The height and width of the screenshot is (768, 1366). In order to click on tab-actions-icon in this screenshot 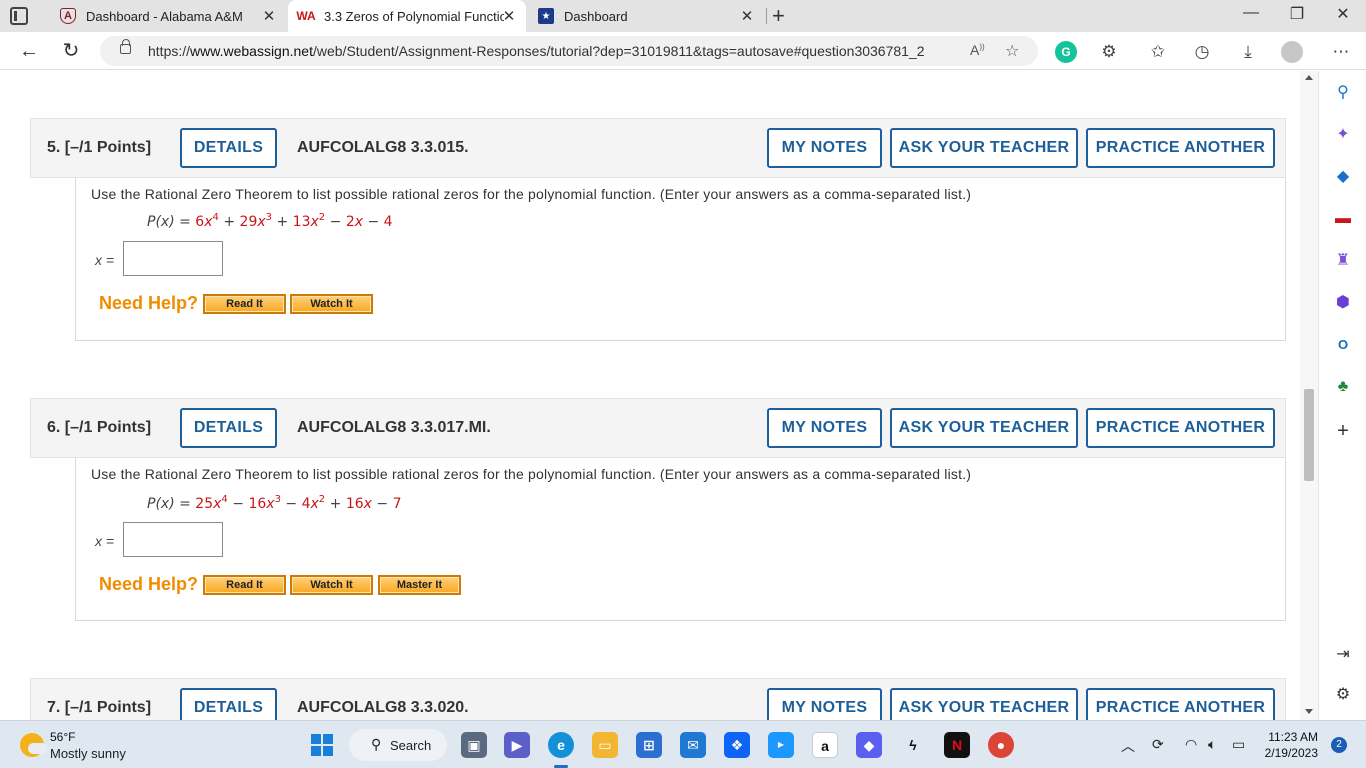, I will do `click(19, 16)`.